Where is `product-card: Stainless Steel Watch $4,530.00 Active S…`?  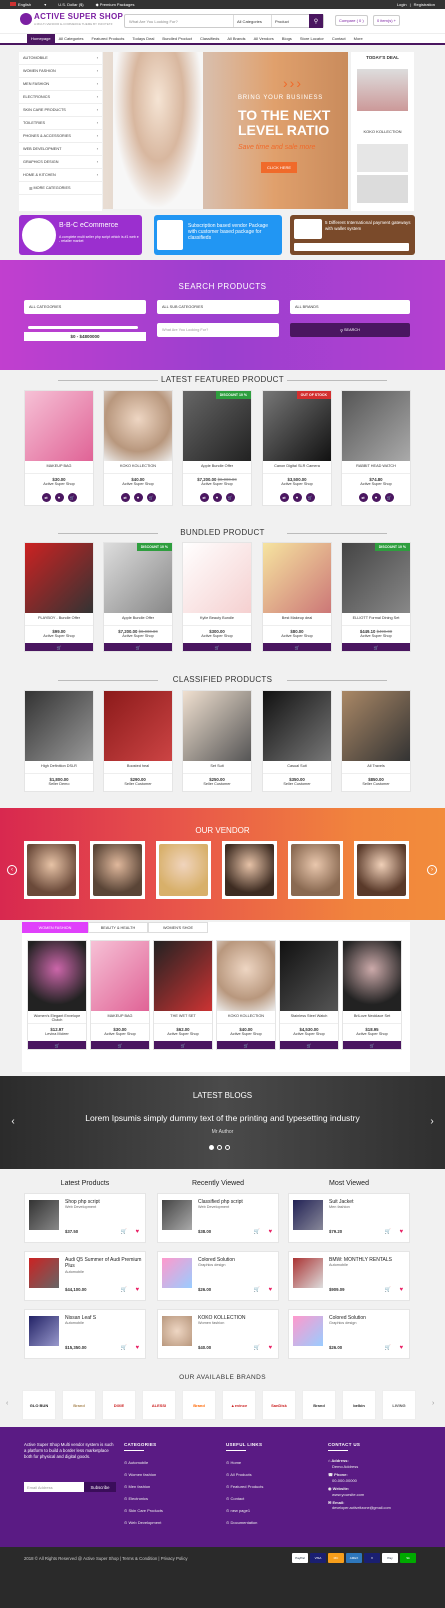 product-card: Stainless Steel Watch $4,530.00 Active S… is located at coordinates (309, 995).